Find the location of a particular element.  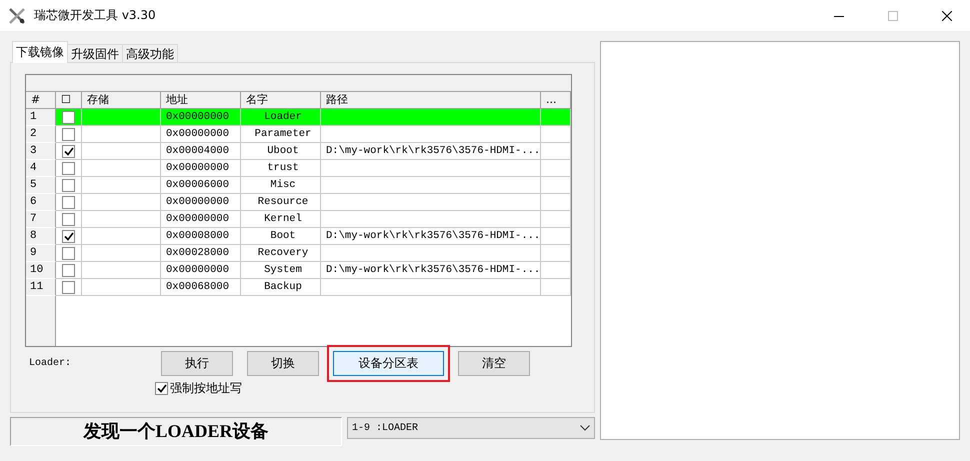

table-row: 2 0x00000000 Parameter is located at coordinates (298, 134).